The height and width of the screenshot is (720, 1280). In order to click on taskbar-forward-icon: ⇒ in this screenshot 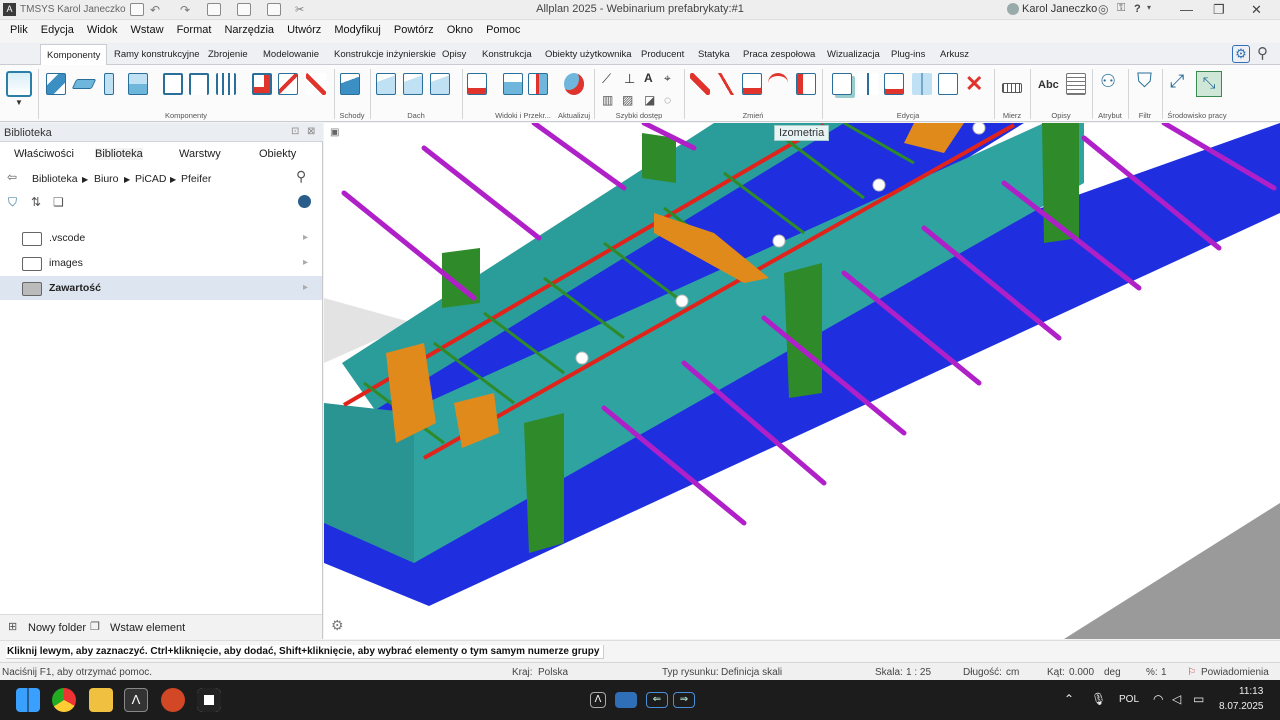, I will do `click(684, 700)`.